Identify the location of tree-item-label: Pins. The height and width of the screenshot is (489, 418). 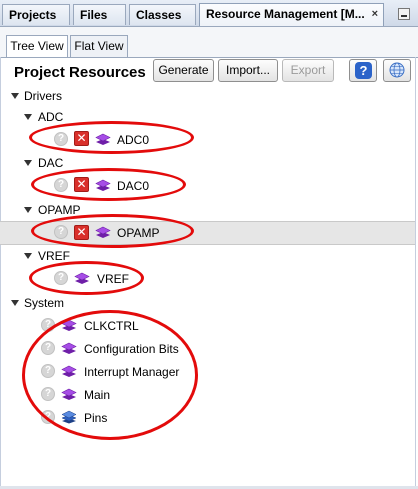
(96, 418).